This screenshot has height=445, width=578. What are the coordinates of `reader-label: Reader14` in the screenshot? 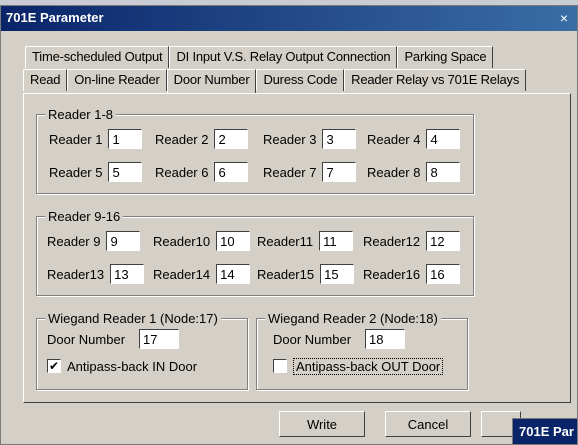 It's located at (182, 274).